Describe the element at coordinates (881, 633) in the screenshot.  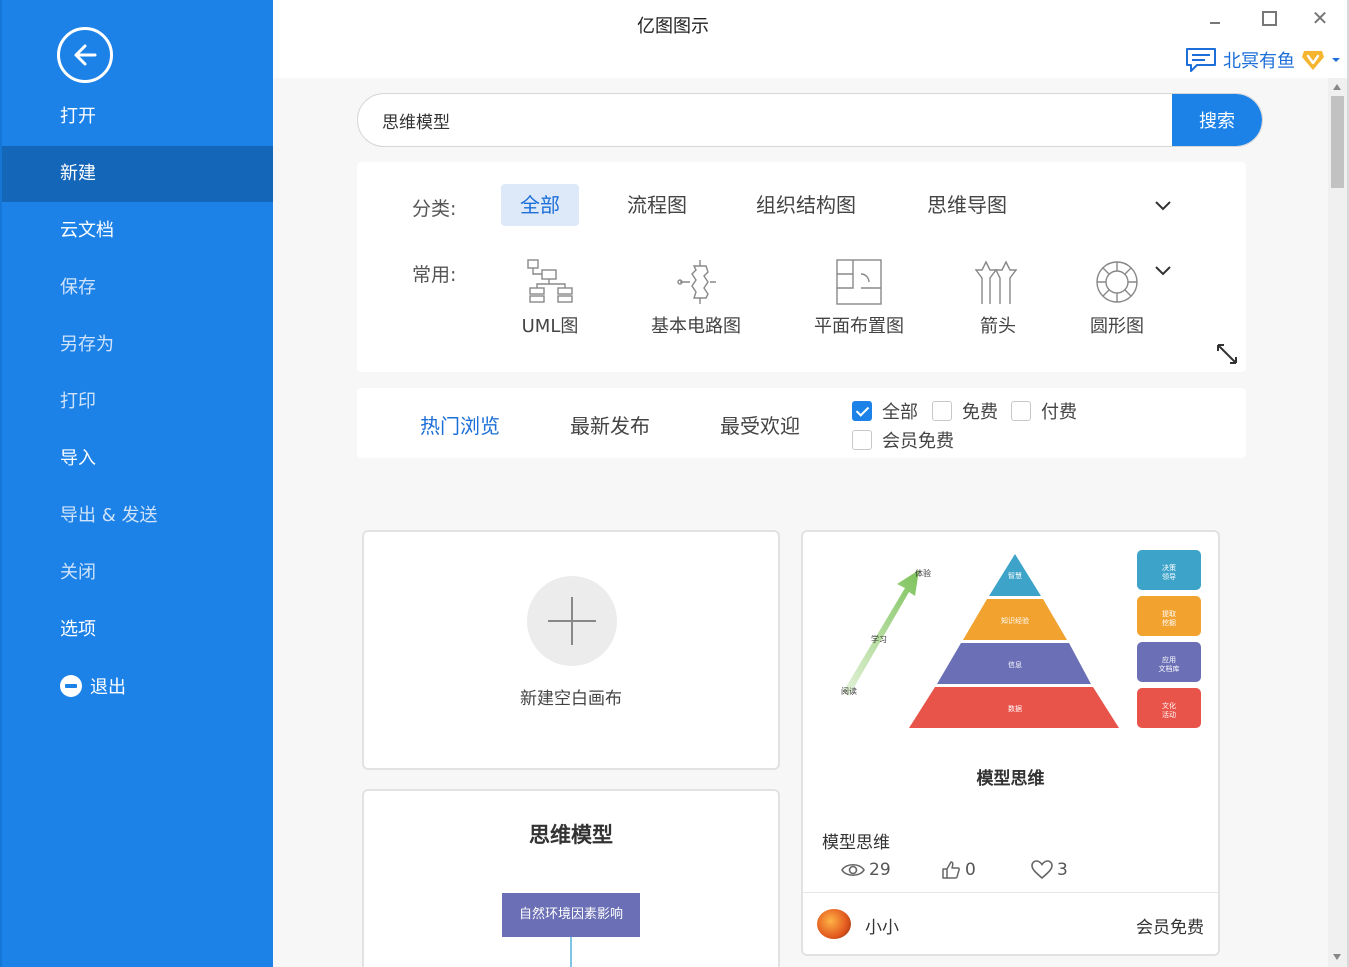
I see `thumb-growth-arrow` at that location.